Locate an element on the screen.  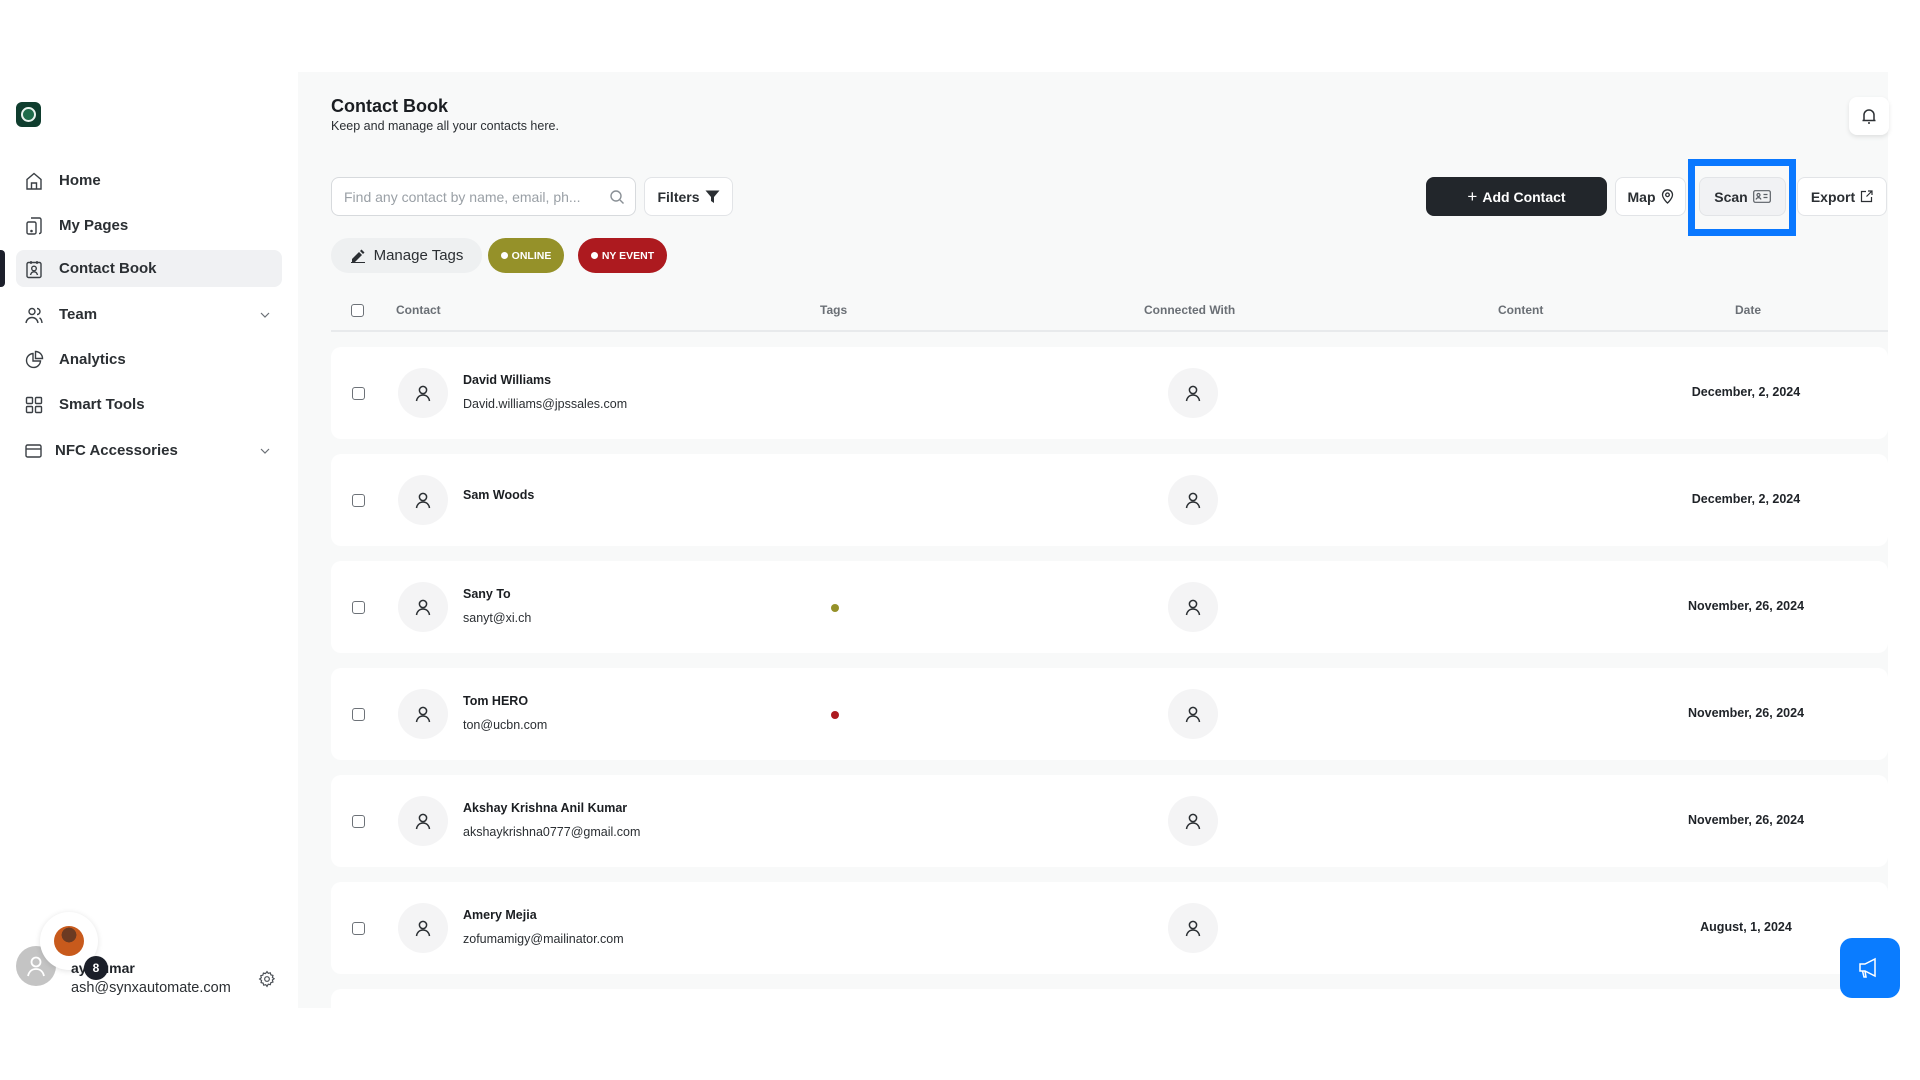
brand-logo is located at coordinates (28, 114).